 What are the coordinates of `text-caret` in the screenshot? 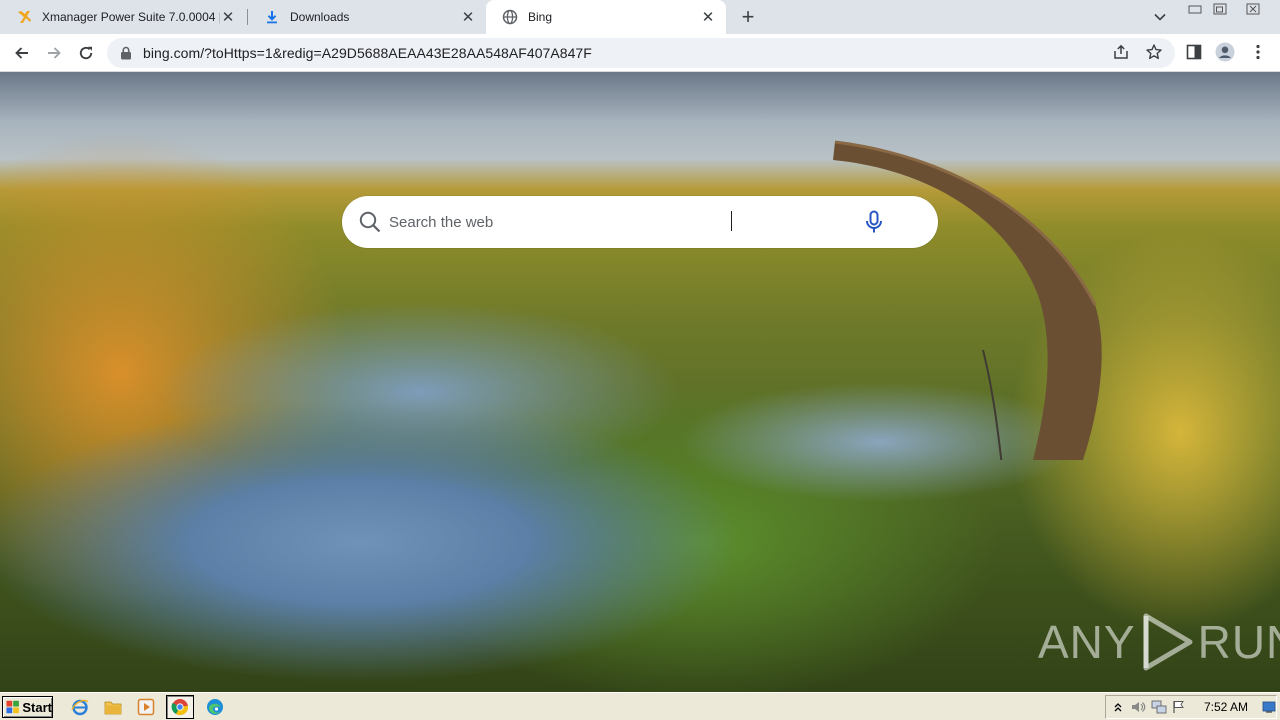 It's located at (731, 221).